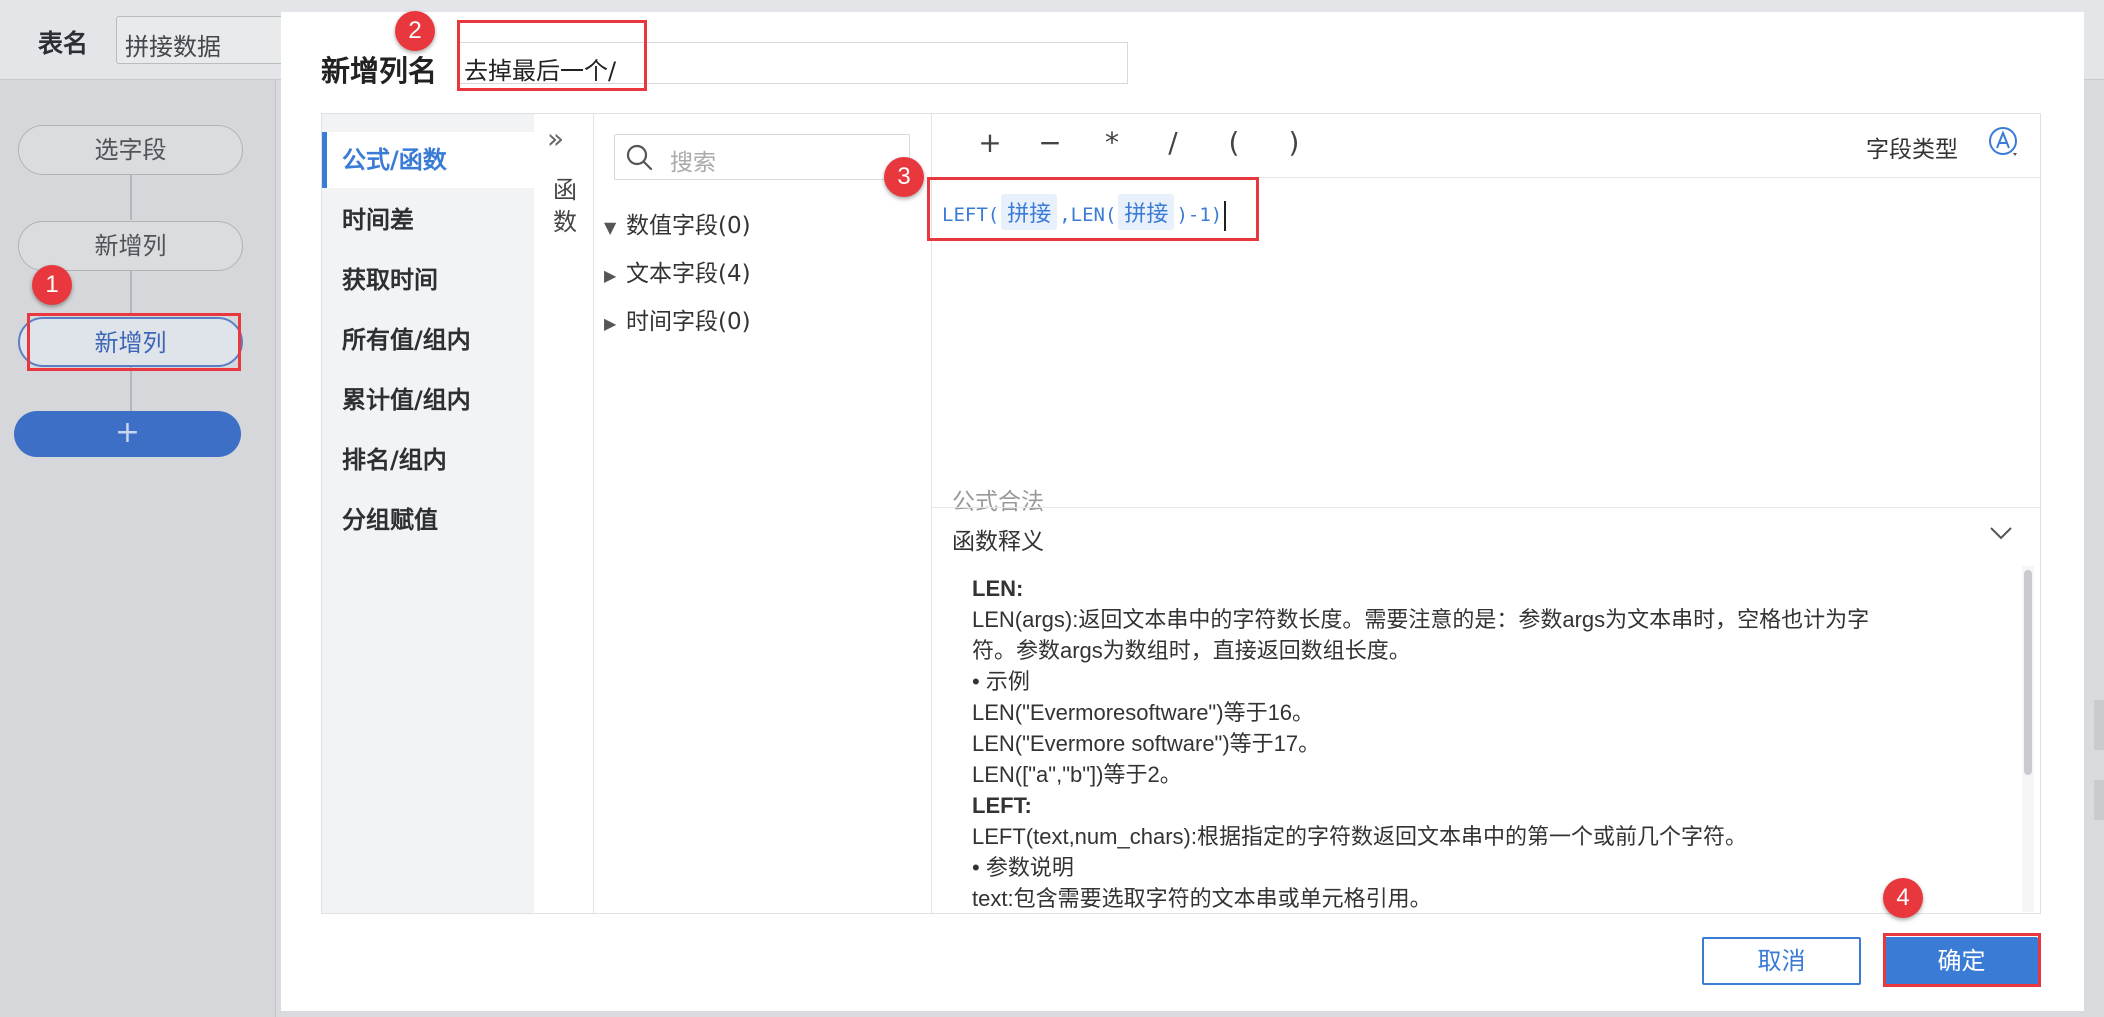  I want to click on operator-divide-button: /, so click(1173, 142).